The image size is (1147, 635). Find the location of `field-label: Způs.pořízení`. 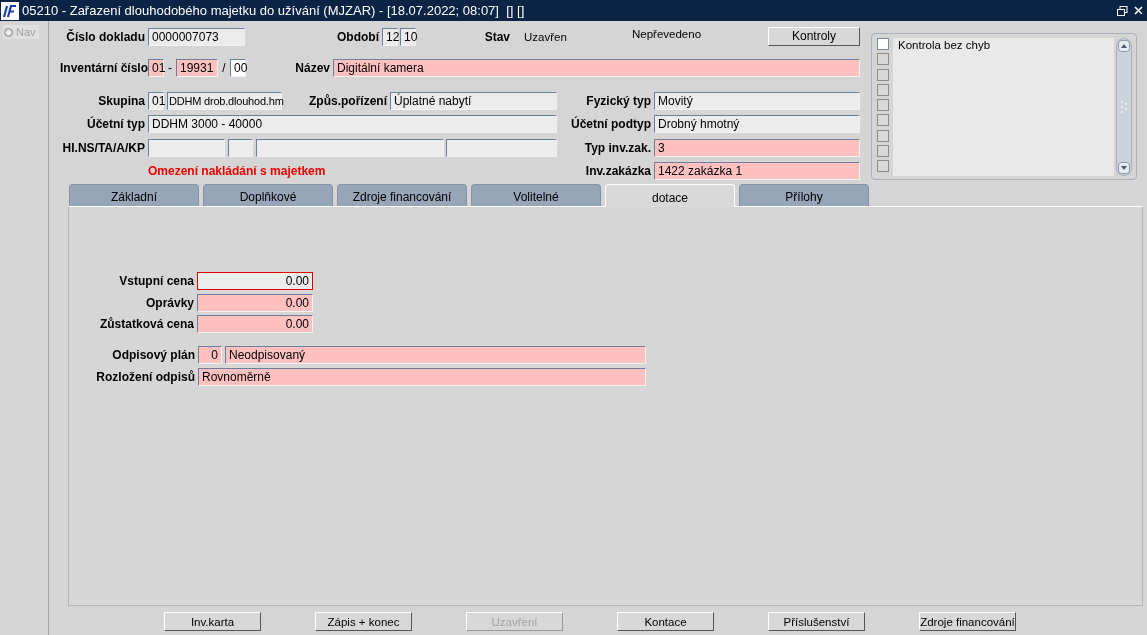

field-label: Způs.pořízení is located at coordinates (348, 101).